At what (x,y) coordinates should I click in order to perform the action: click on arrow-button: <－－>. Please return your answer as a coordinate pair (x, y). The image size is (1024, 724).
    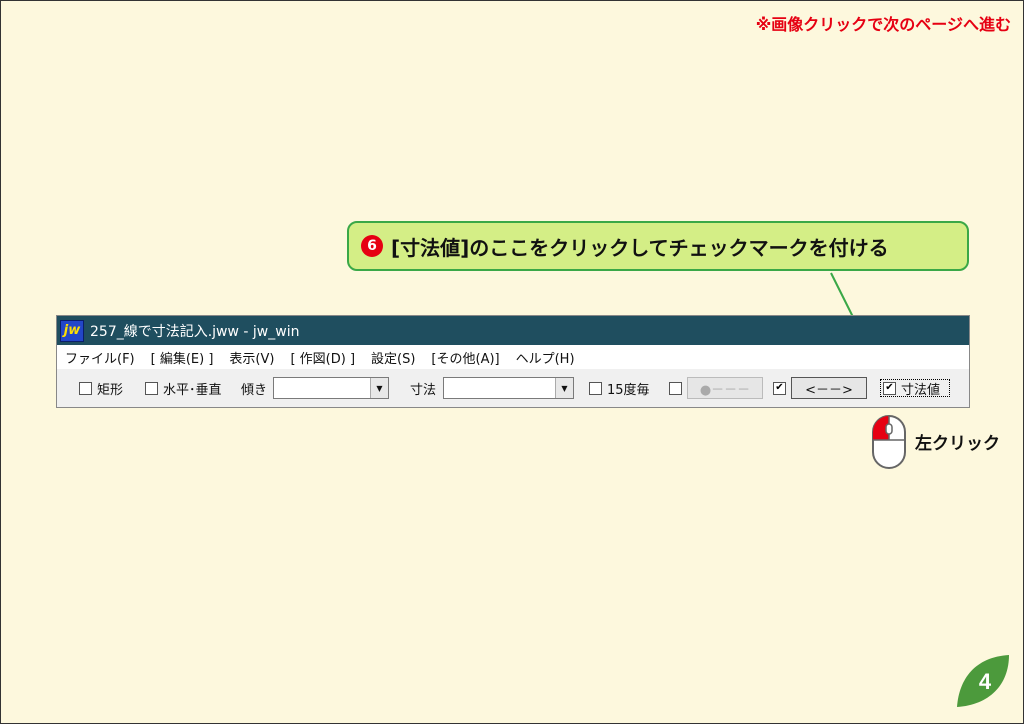
    Looking at the image, I should click on (829, 388).